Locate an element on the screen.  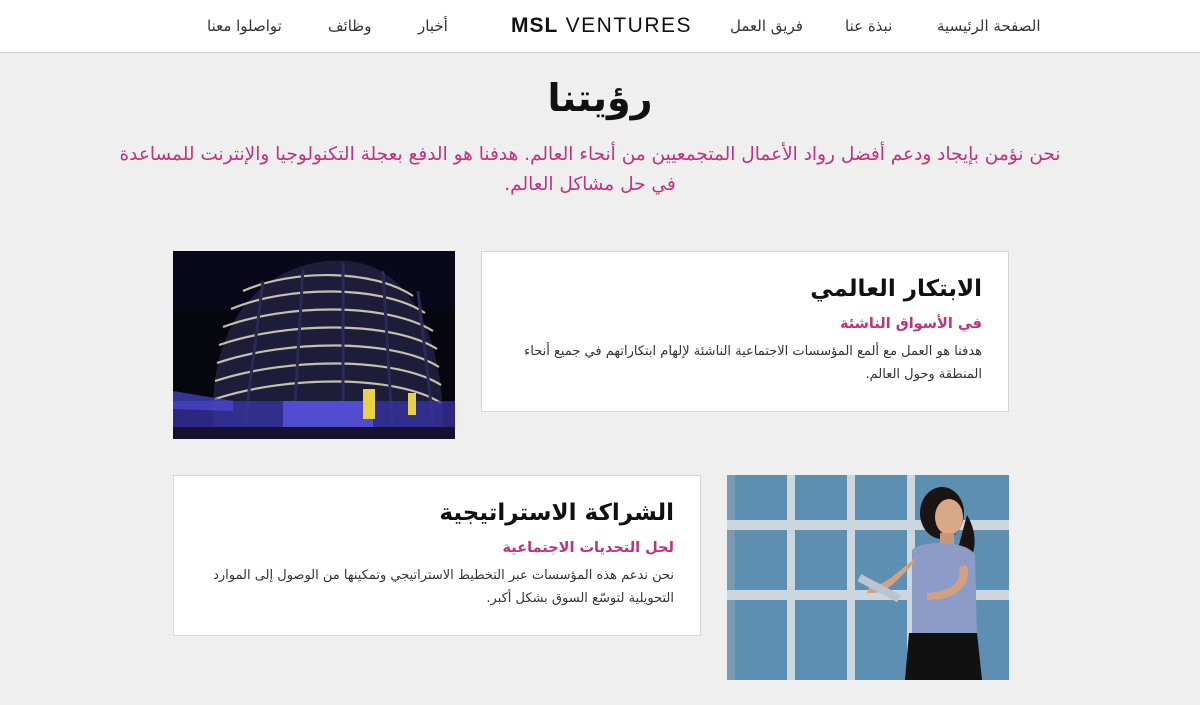
woman-with-tablet-photo is located at coordinates (868, 577).